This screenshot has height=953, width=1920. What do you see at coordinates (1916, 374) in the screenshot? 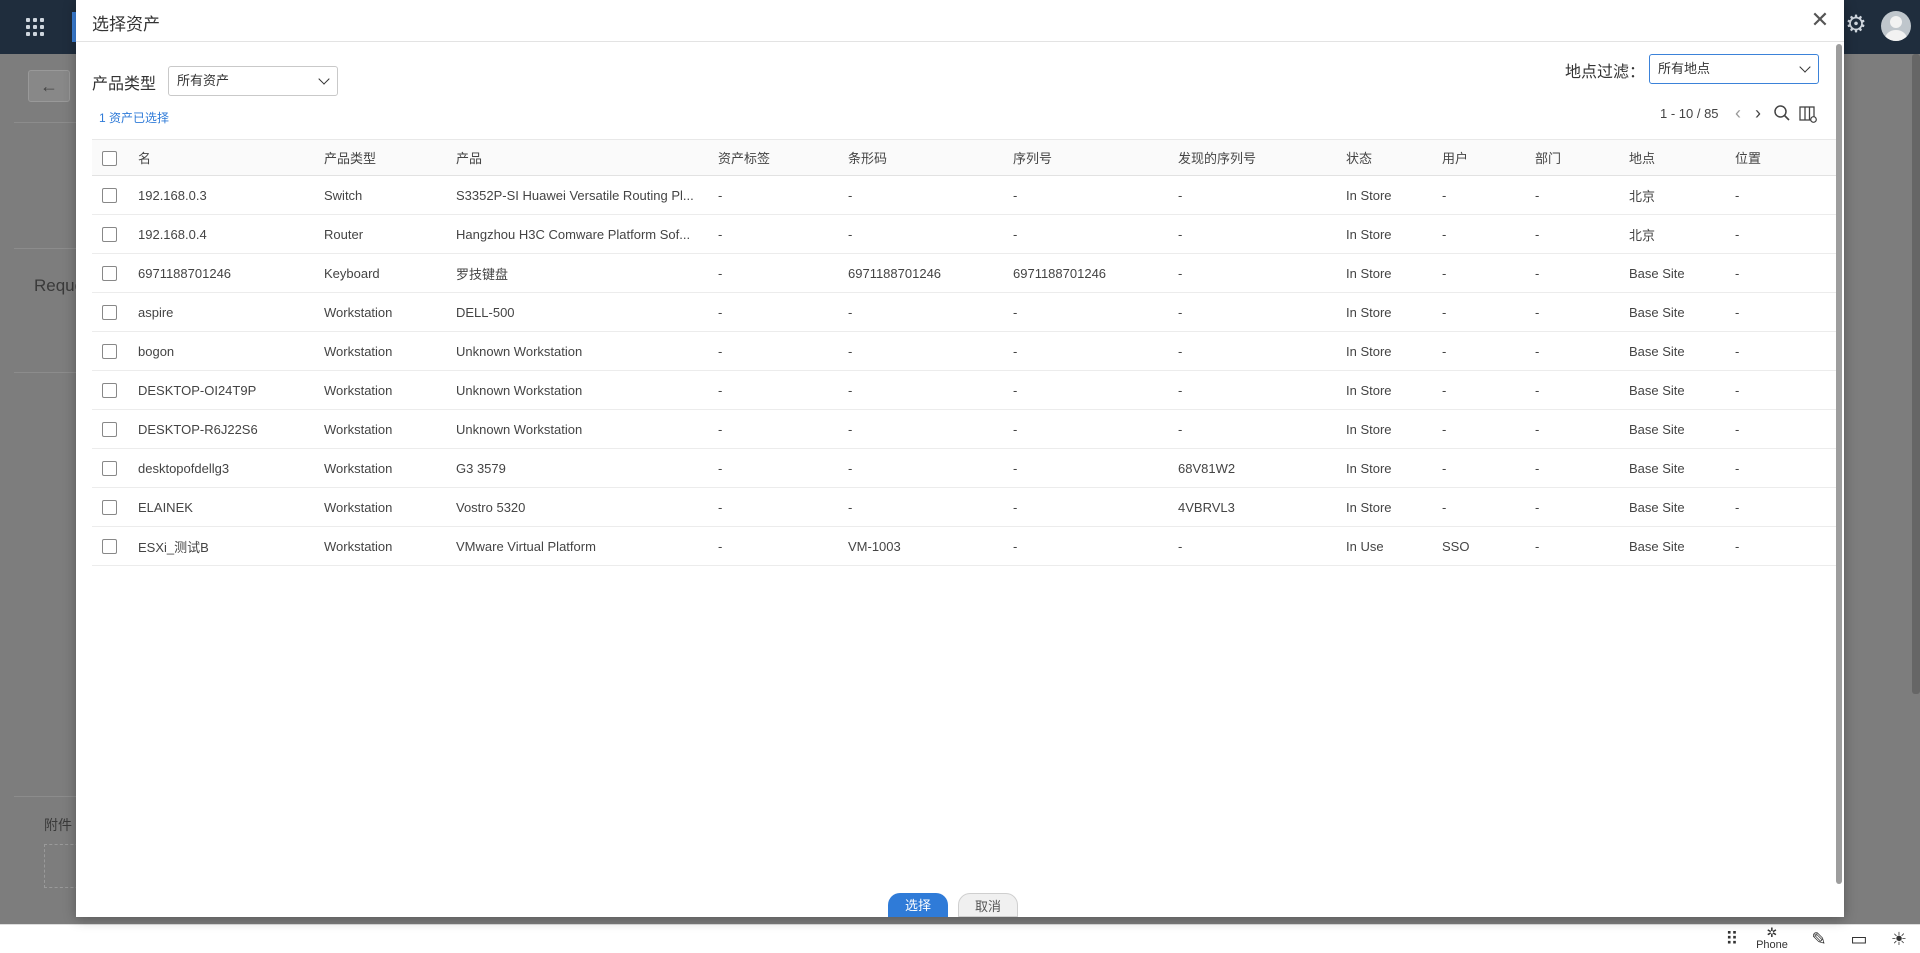
I see `page-scrollbar` at bounding box center [1916, 374].